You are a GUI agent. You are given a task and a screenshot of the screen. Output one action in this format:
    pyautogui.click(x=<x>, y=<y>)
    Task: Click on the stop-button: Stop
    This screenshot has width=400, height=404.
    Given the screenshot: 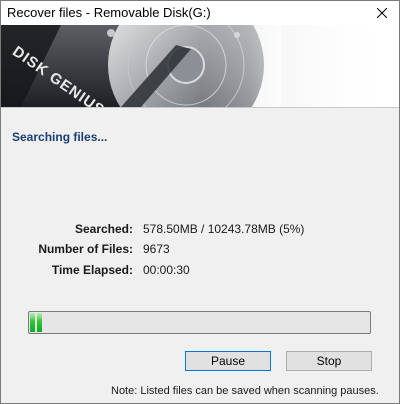 What is the action you would take?
    pyautogui.click(x=329, y=361)
    